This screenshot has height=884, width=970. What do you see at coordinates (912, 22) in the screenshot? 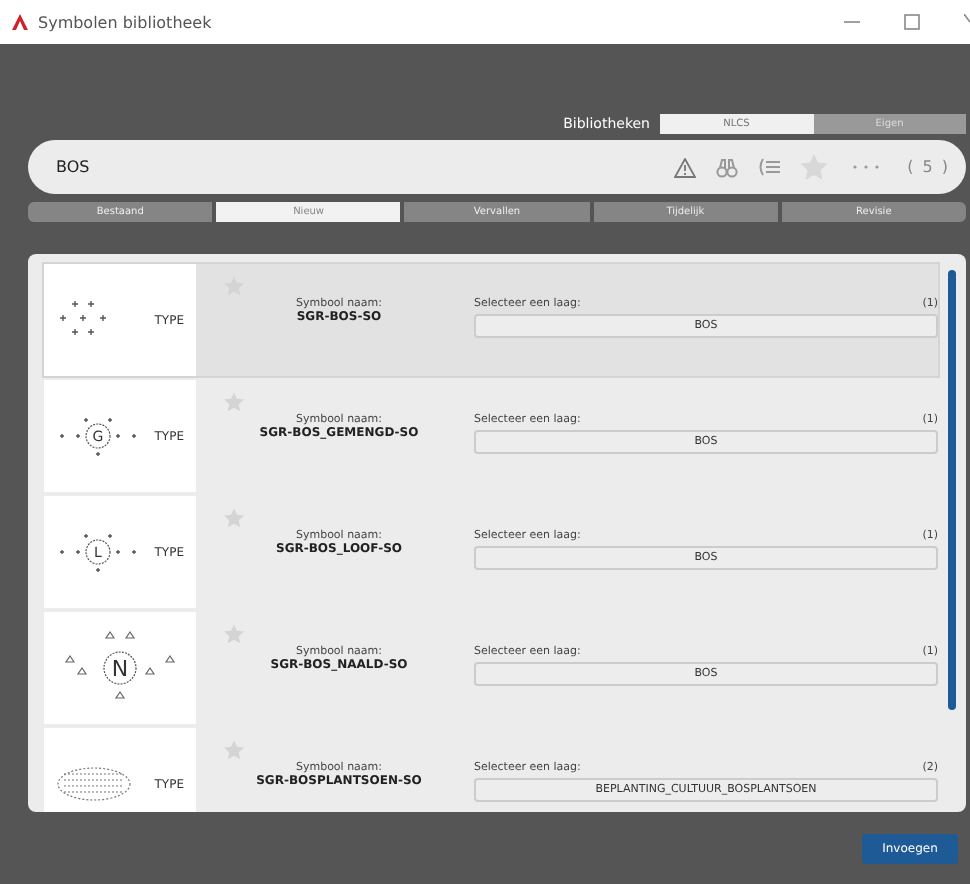
I see `maximize-icon` at bounding box center [912, 22].